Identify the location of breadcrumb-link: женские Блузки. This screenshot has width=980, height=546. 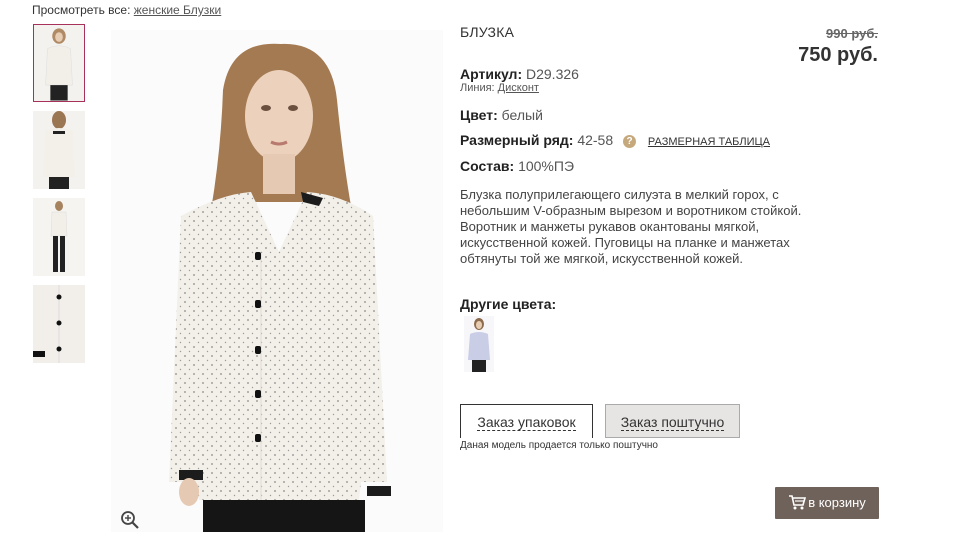
(178, 10).